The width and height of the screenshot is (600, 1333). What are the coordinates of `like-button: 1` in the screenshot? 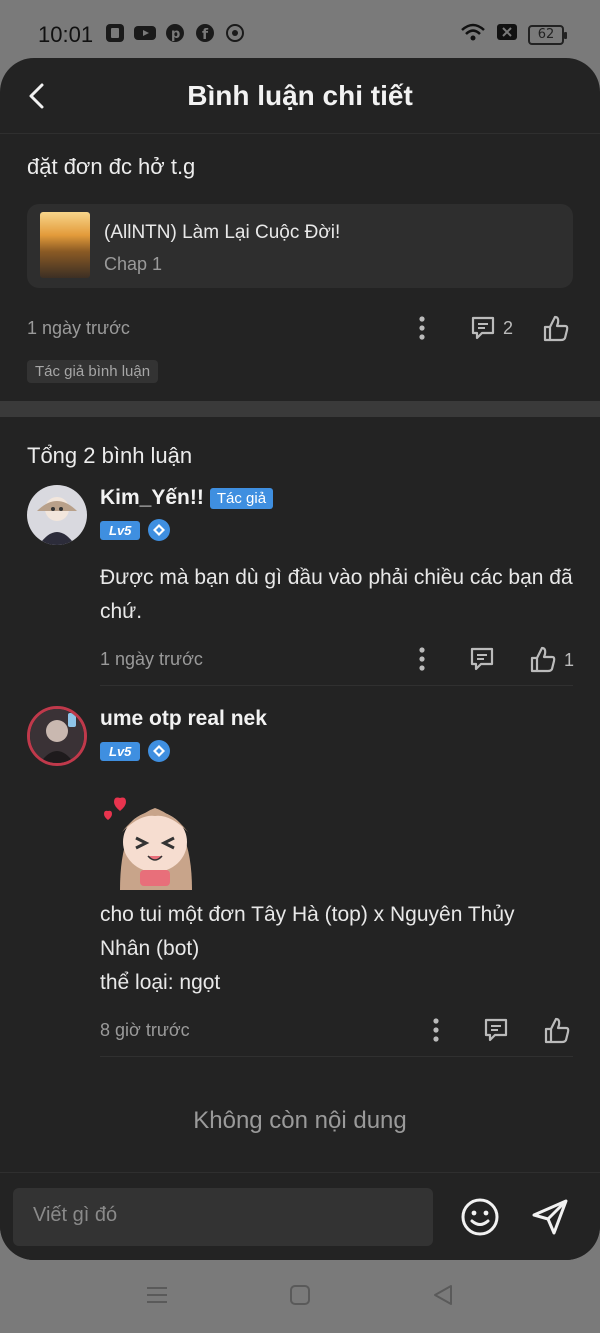 It's located at (551, 660).